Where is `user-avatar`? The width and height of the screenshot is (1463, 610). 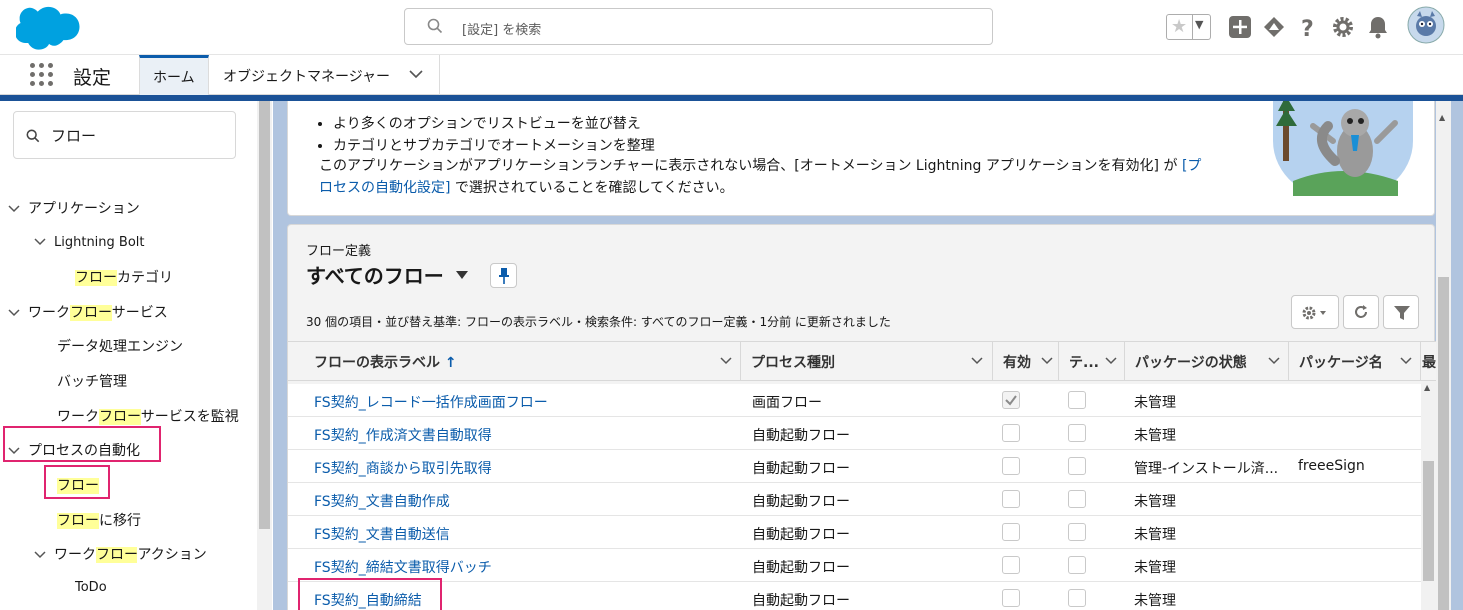 user-avatar is located at coordinates (1426, 25).